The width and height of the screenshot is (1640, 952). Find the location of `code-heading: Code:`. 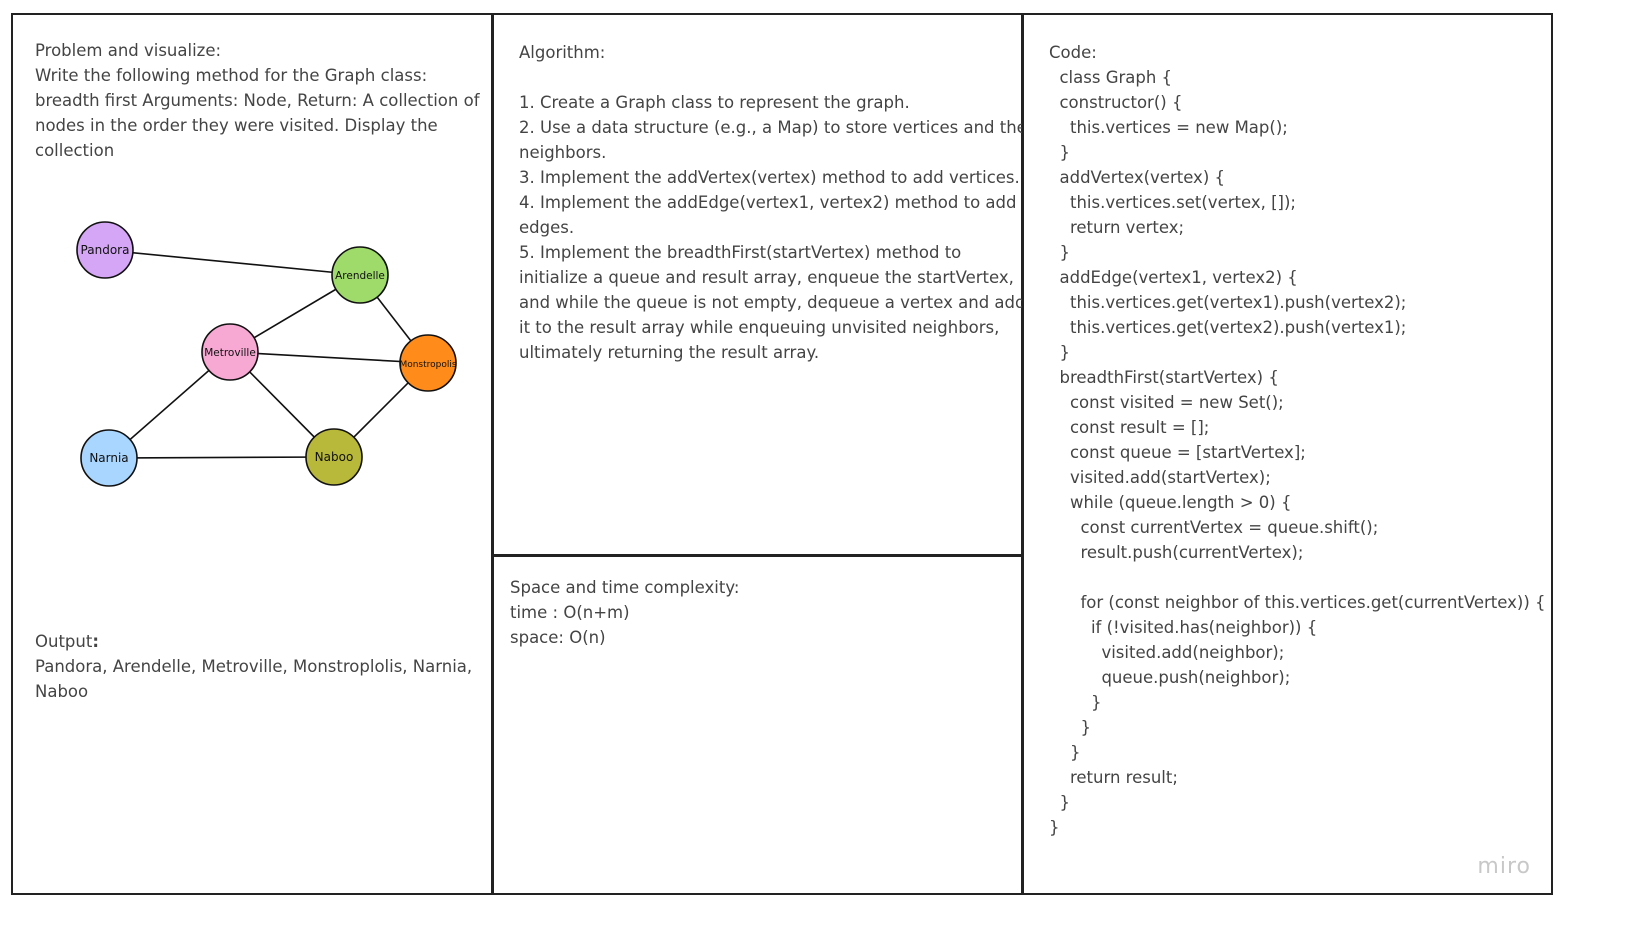

code-heading: Code: is located at coordinates (1073, 52).